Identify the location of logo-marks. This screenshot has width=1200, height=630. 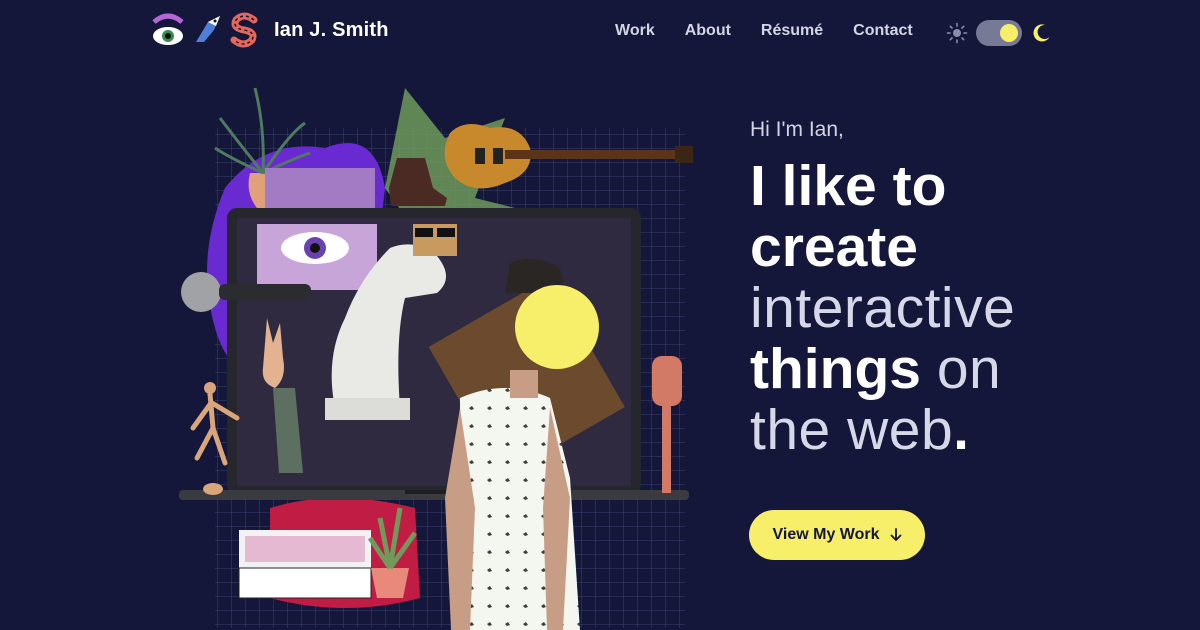
(205, 30).